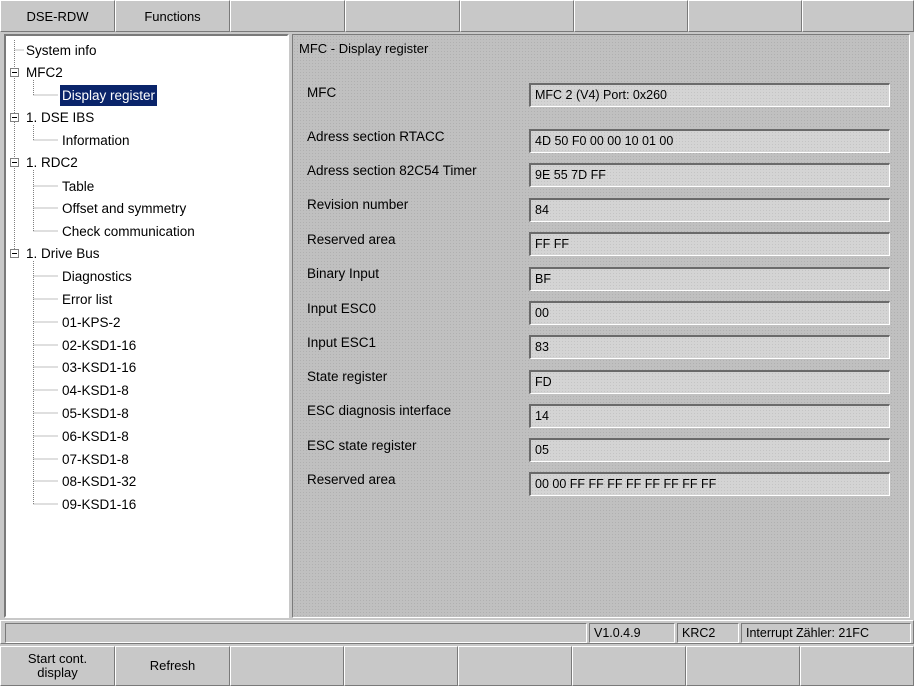 This screenshot has width=914, height=686. I want to click on register-value: 00 00 FF FF FF FF FF FF FF FF, so click(709, 484).